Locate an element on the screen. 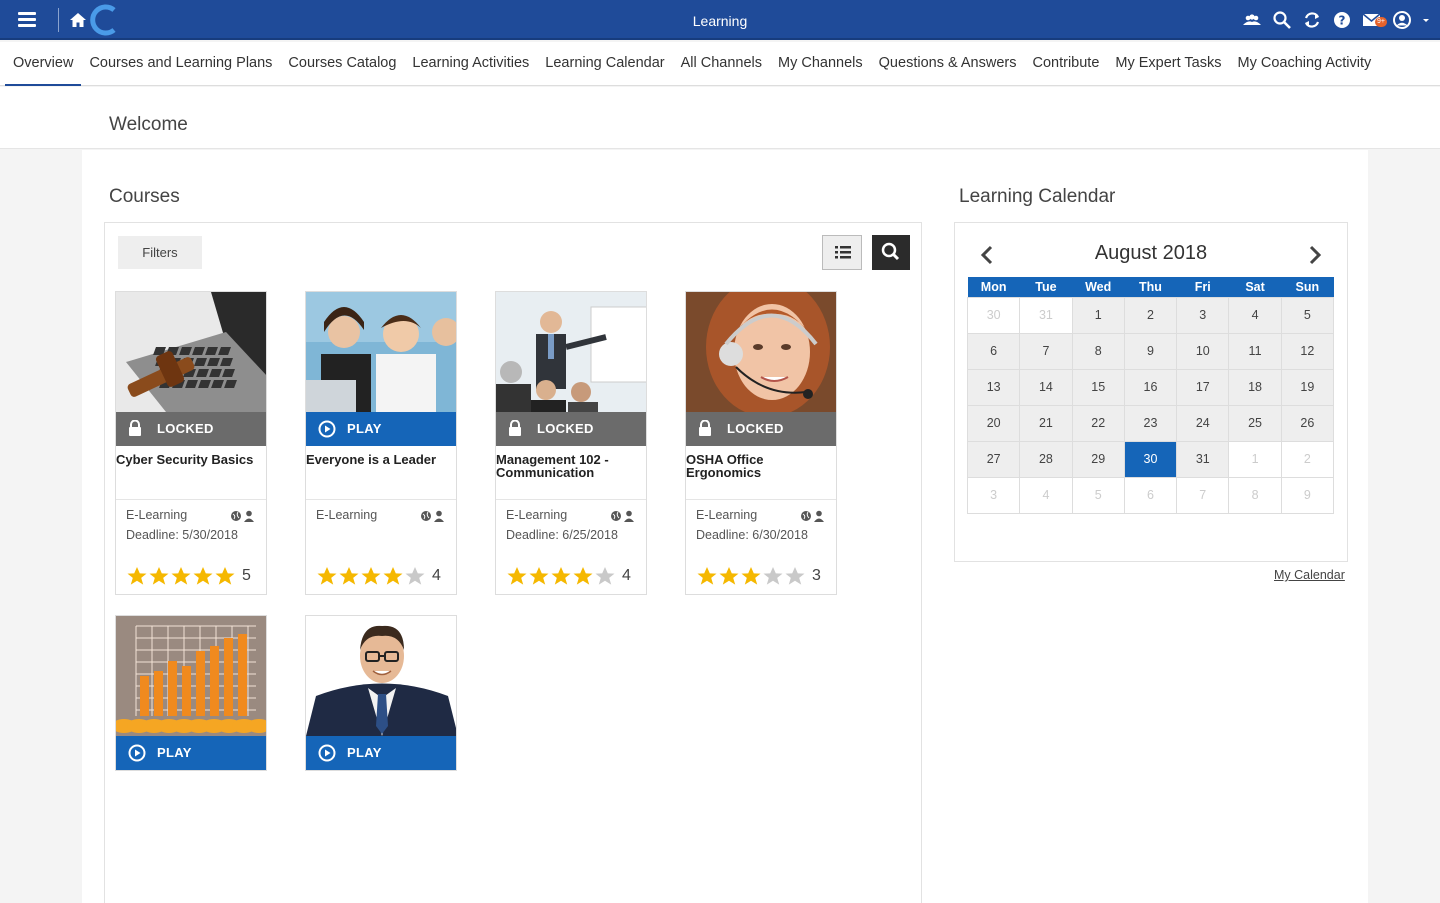  calendar-day: 14 is located at coordinates (1046, 387).